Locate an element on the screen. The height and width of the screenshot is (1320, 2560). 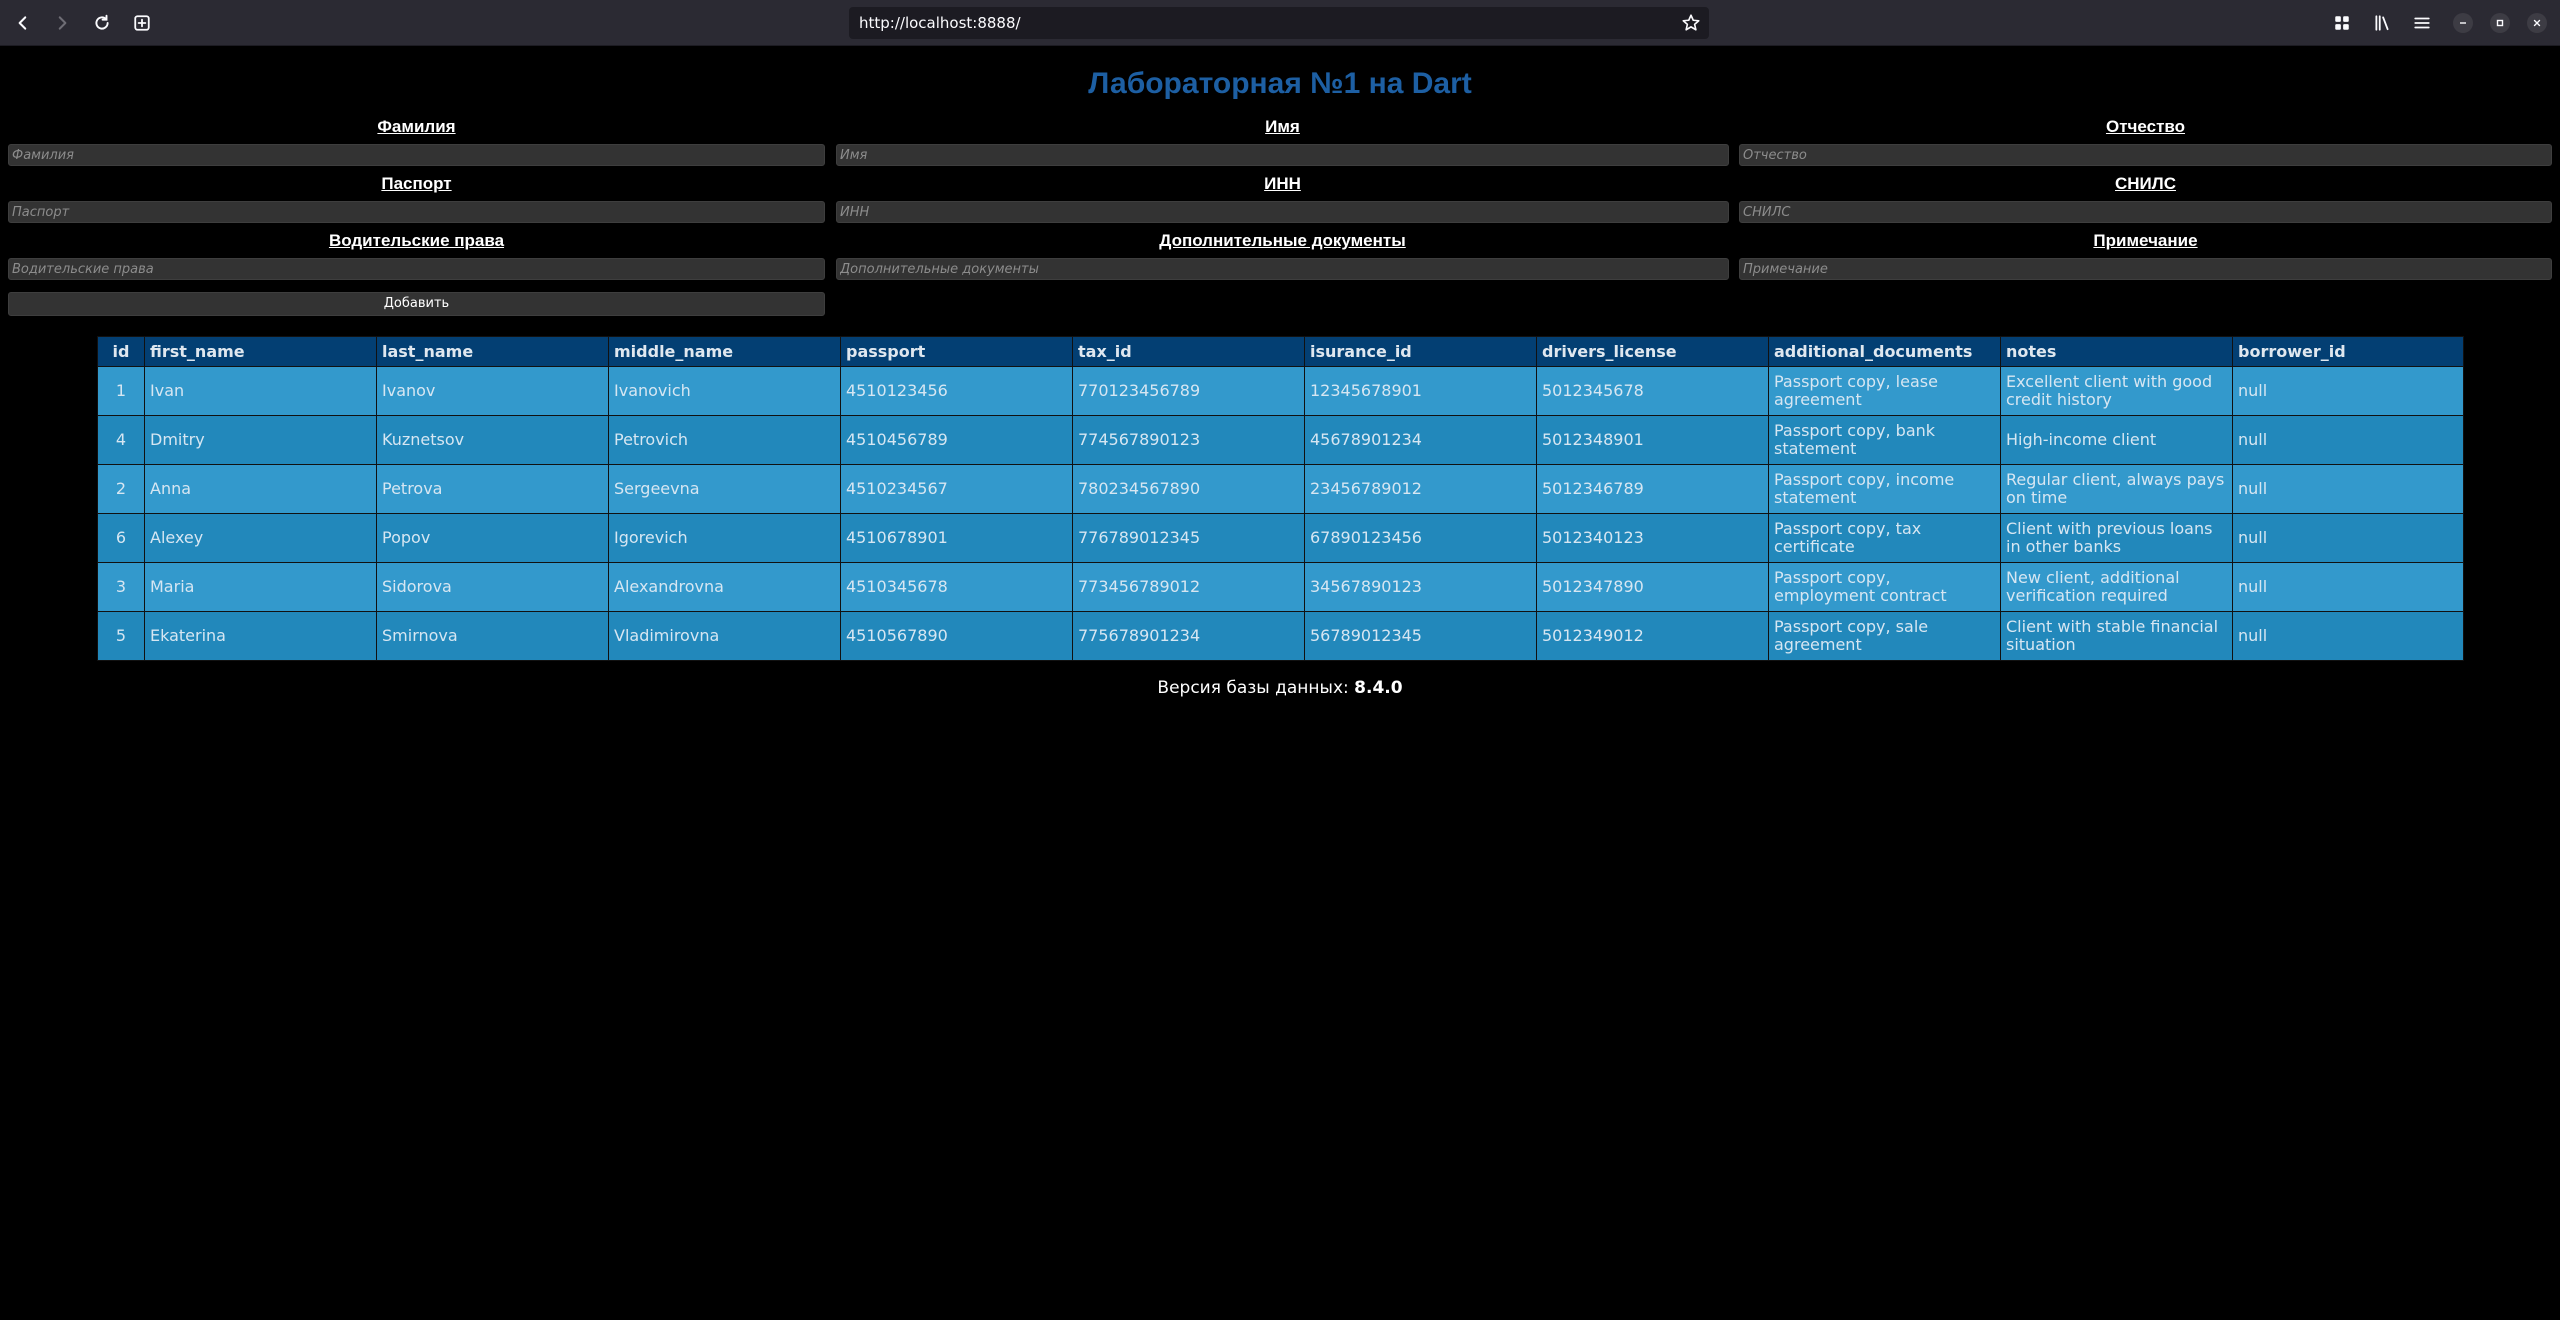
label-snils: СНИЛС is located at coordinates (2145, 183).